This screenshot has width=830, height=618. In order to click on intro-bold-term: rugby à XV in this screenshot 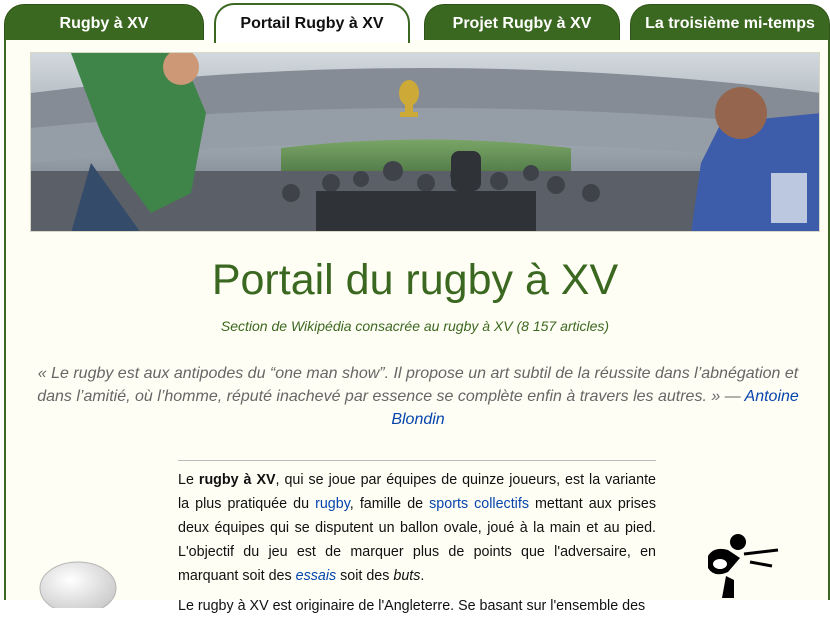, I will do `click(237, 480)`.